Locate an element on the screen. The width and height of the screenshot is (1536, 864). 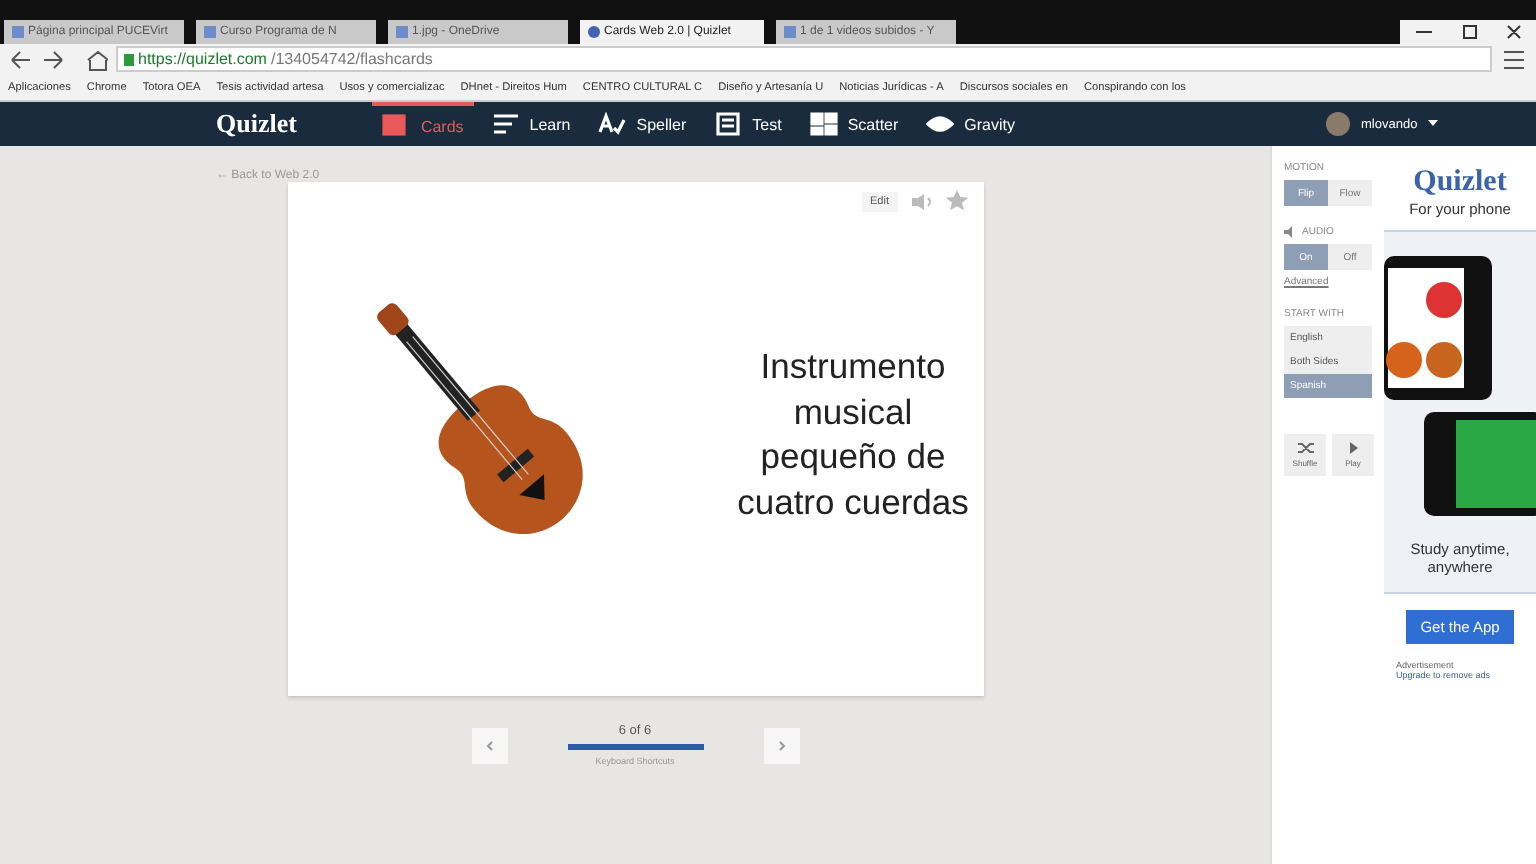
progress-bar is located at coordinates (635, 747).